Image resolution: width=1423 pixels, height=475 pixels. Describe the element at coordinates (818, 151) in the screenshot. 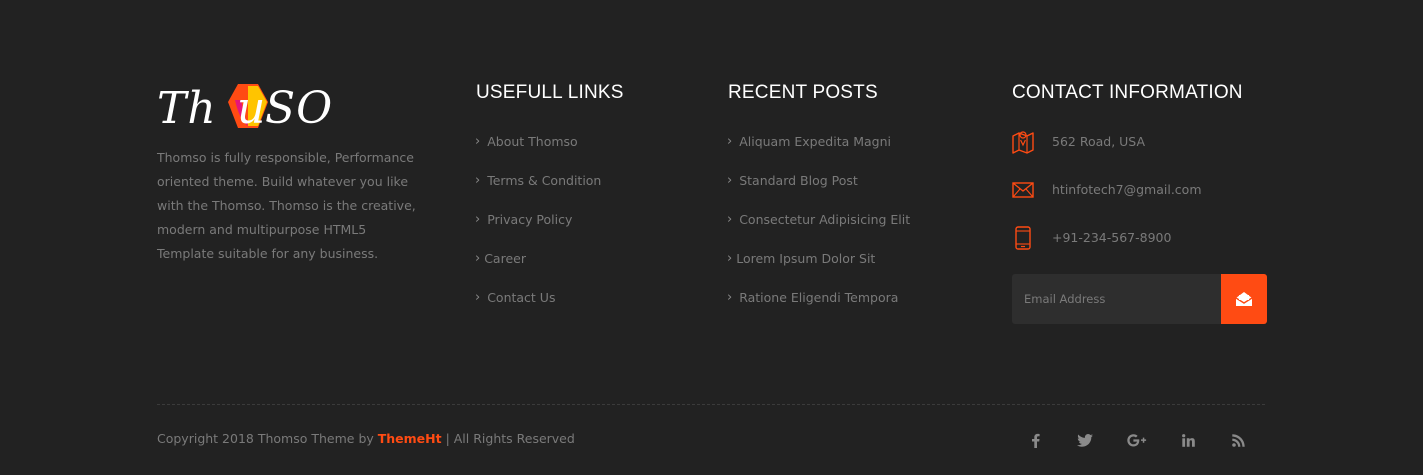

I see `recent-post-item: › Aliquam Expedita Magni` at that location.